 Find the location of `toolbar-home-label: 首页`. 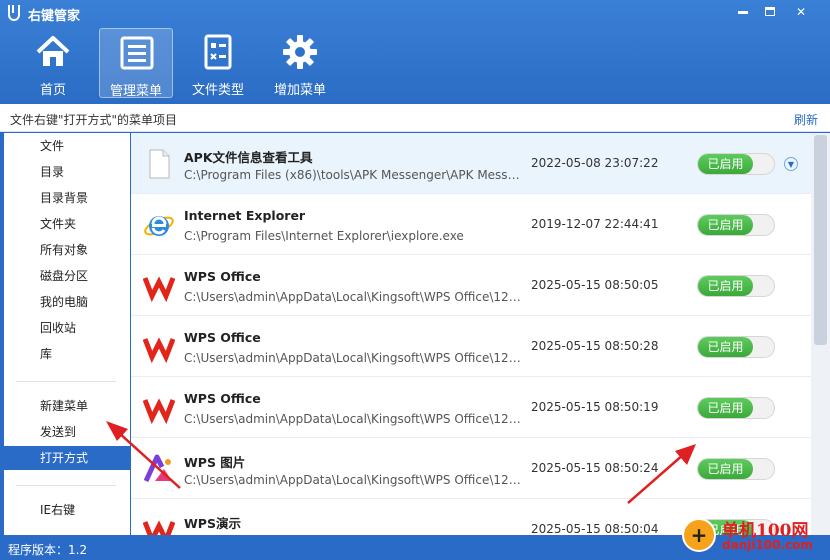

toolbar-home-label: 首页 is located at coordinates (52, 90).